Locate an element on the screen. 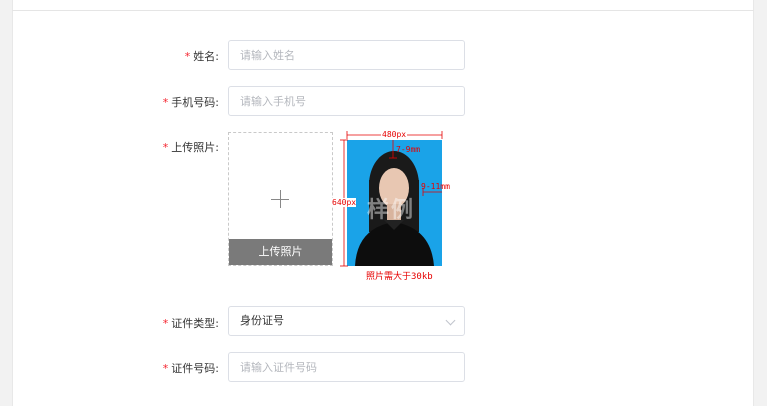 The height and width of the screenshot is (406, 767). chevron-down-icon is located at coordinates (450, 320).